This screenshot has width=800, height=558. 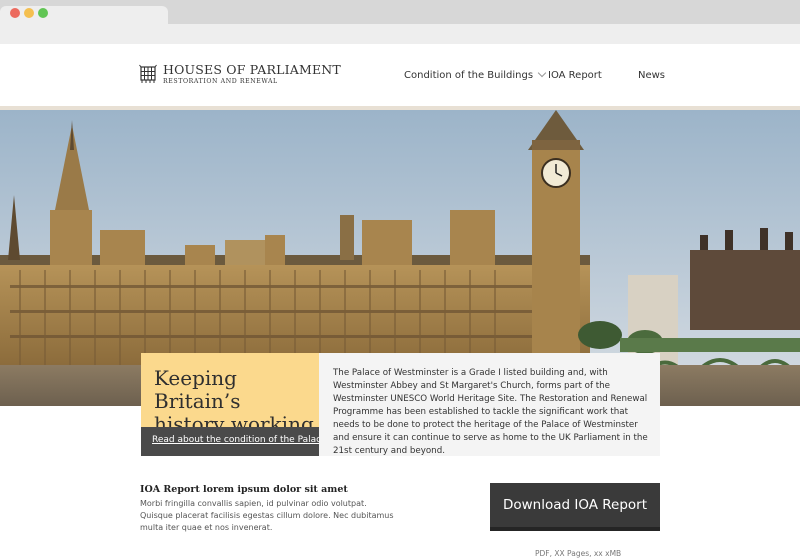 I want to click on nav-condition-of-the-buildings: Condition of the Buildings, so click(x=475, y=74).